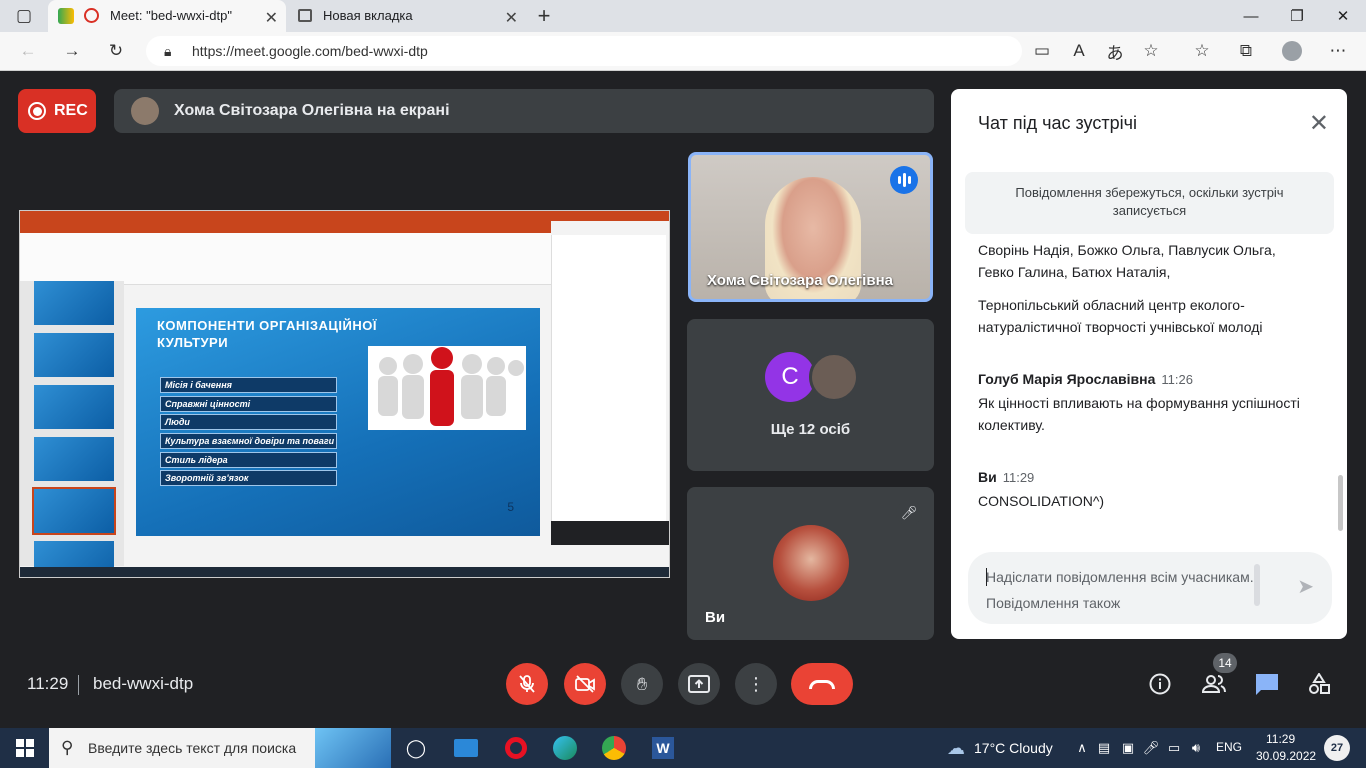 The width and height of the screenshot is (1366, 768). What do you see at coordinates (248, 441) in the screenshot?
I see `slide-item: Культура взаємної довіри та поваги` at bounding box center [248, 441].